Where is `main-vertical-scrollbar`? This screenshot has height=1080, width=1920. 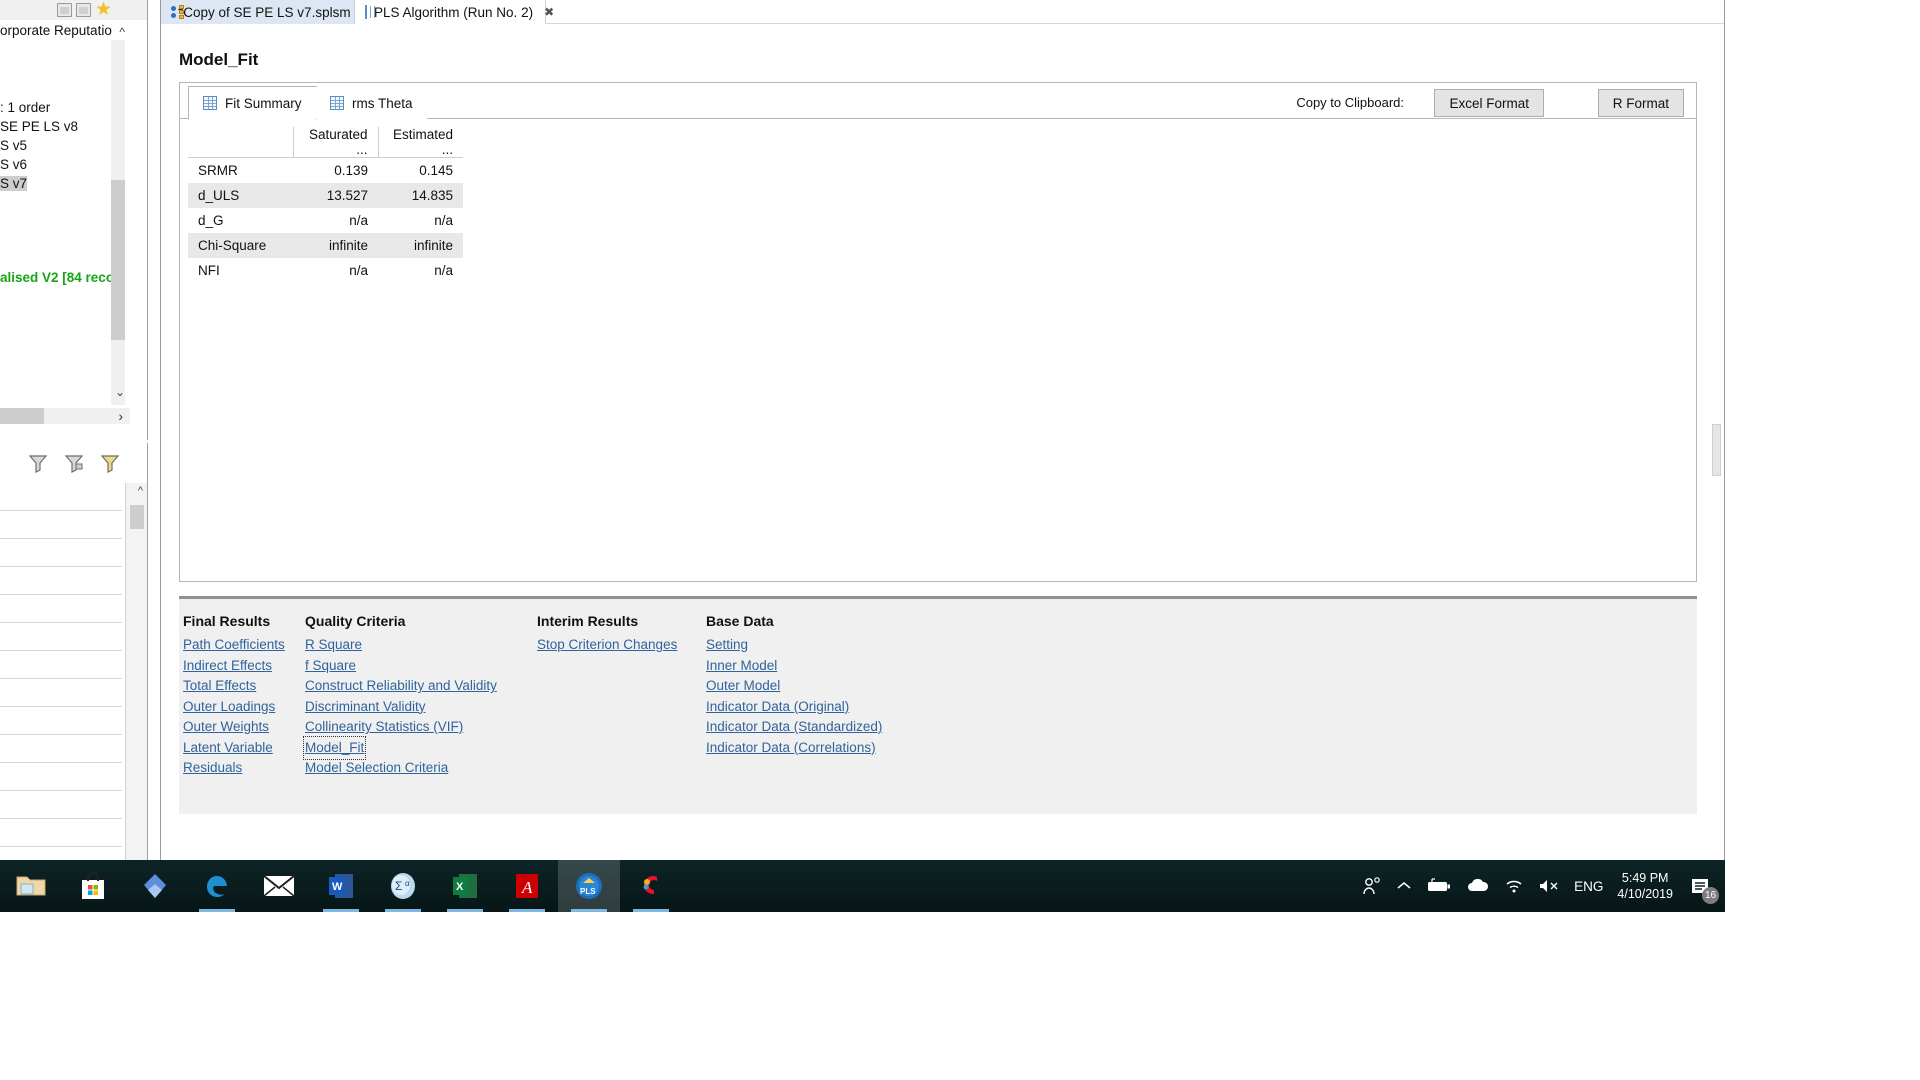
main-vertical-scrollbar is located at coordinates (1716, 450).